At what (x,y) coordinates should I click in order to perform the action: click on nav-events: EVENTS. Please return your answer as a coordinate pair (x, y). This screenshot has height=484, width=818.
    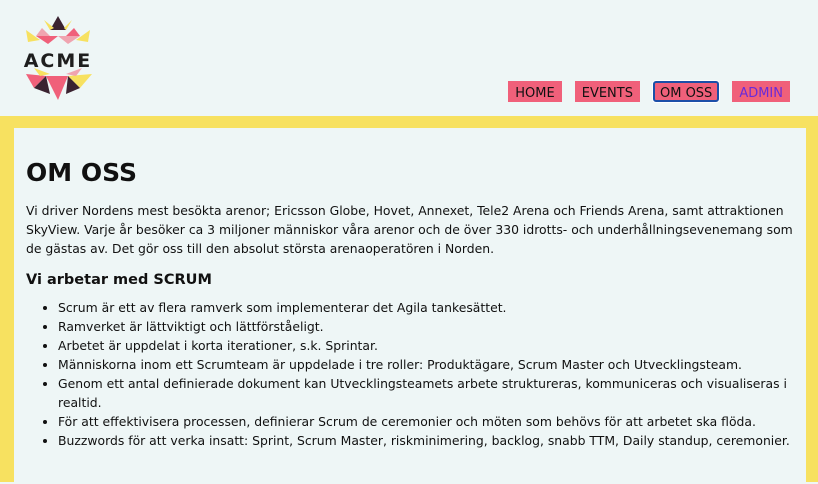
    Looking at the image, I should click on (607, 91).